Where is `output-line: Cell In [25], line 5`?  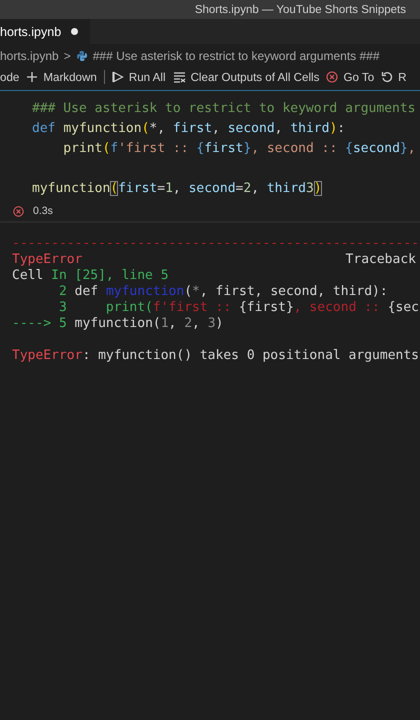
output-line: Cell In [25], line 5 is located at coordinates (91, 276).